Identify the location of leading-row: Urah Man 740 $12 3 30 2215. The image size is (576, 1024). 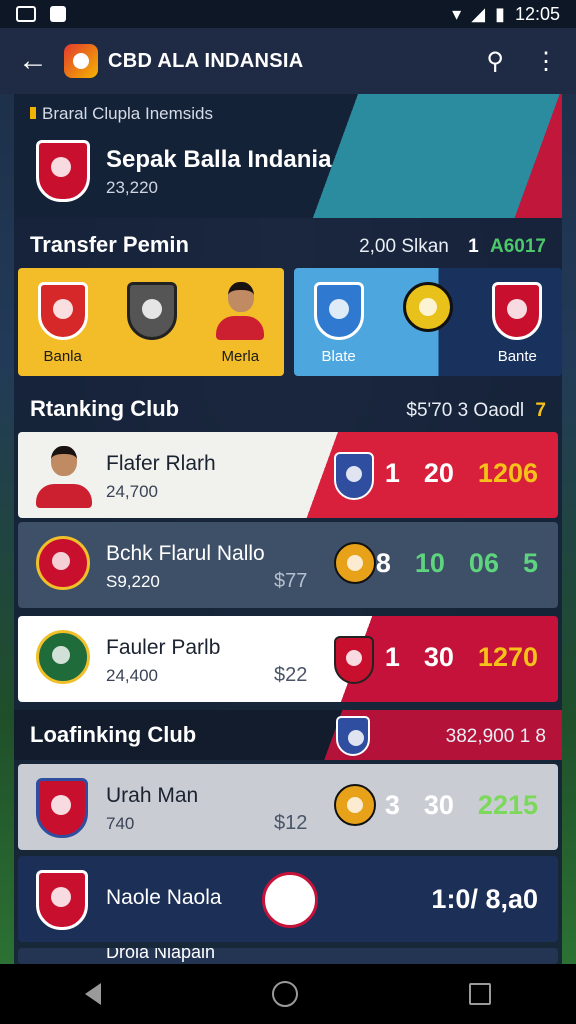
(288, 807).